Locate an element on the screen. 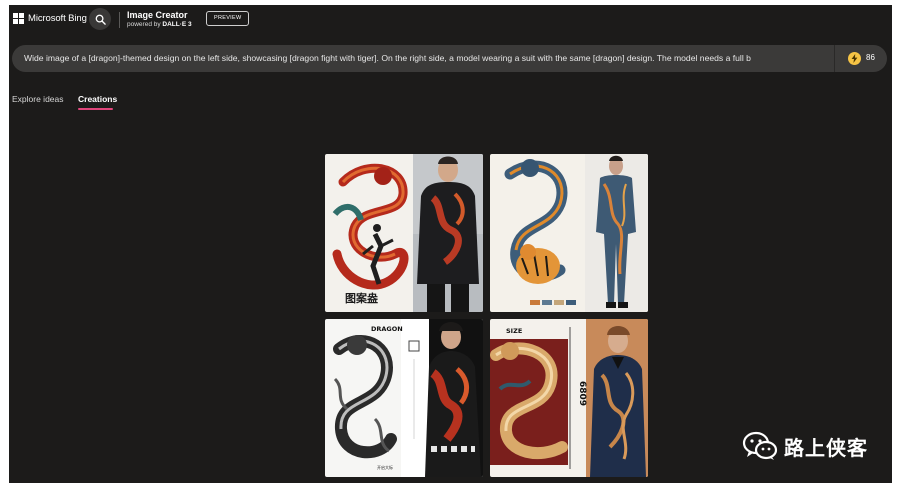 The height and width of the screenshot is (486, 900). windows-logo-icon is located at coordinates (18, 18).